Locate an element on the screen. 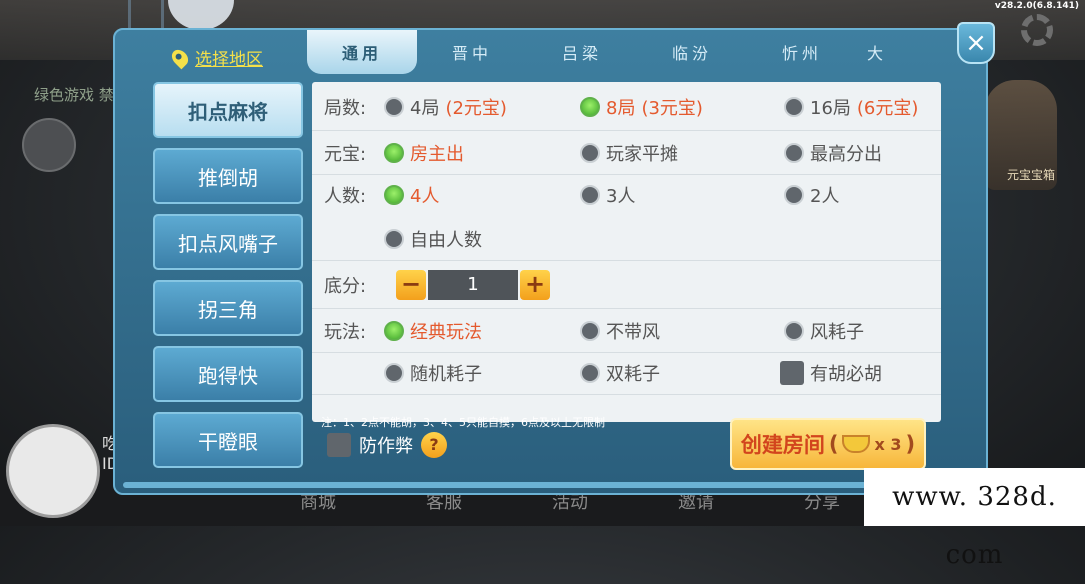  tab-linfen: 临汾 is located at coordinates (692, 52).